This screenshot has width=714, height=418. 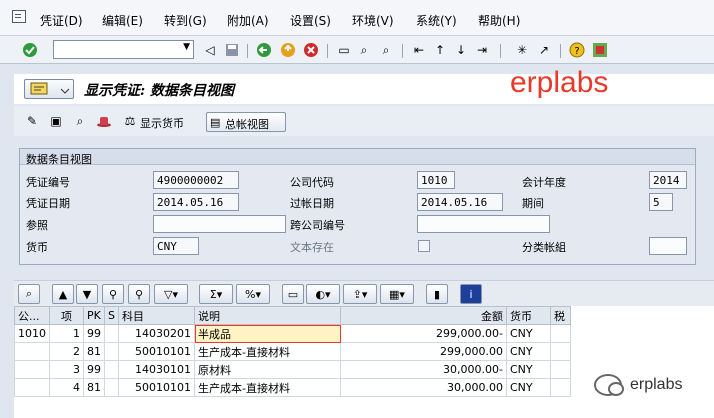 I want to click on fiscal-year-field: 2014, so click(x=668, y=180).